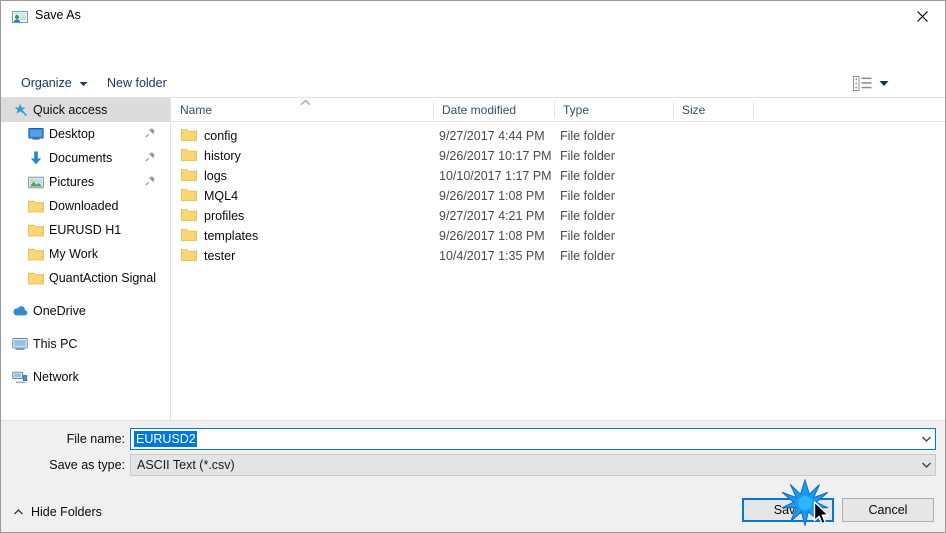  I want to click on file-date-modified: 9/26/2017 1:08 PM, so click(492, 236).